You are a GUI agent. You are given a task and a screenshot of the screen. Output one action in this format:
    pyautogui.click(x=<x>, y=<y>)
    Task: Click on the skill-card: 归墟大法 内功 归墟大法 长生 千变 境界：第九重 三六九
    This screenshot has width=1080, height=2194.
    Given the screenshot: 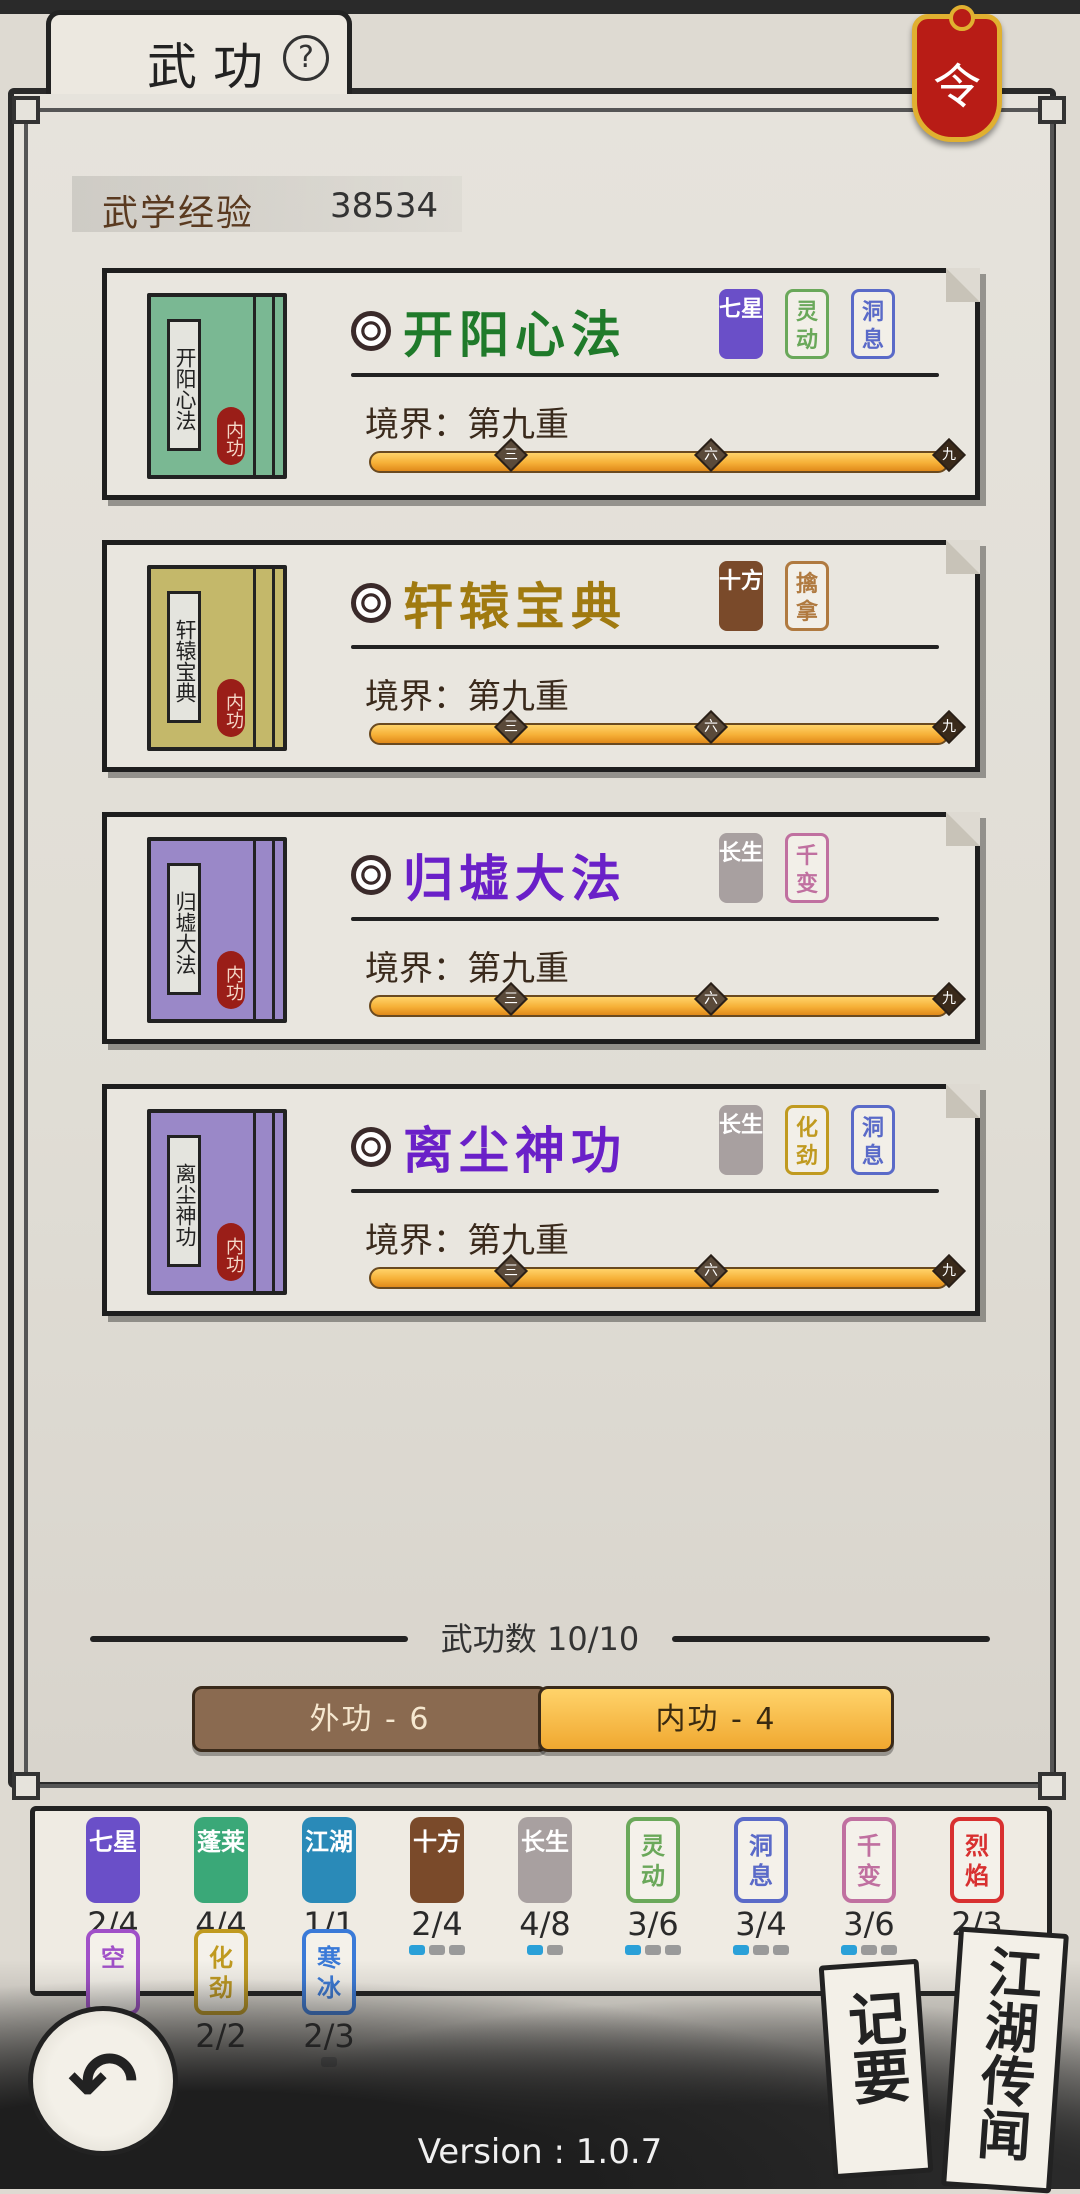 What is the action you would take?
    pyautogui.click(x=541, y=928)
    